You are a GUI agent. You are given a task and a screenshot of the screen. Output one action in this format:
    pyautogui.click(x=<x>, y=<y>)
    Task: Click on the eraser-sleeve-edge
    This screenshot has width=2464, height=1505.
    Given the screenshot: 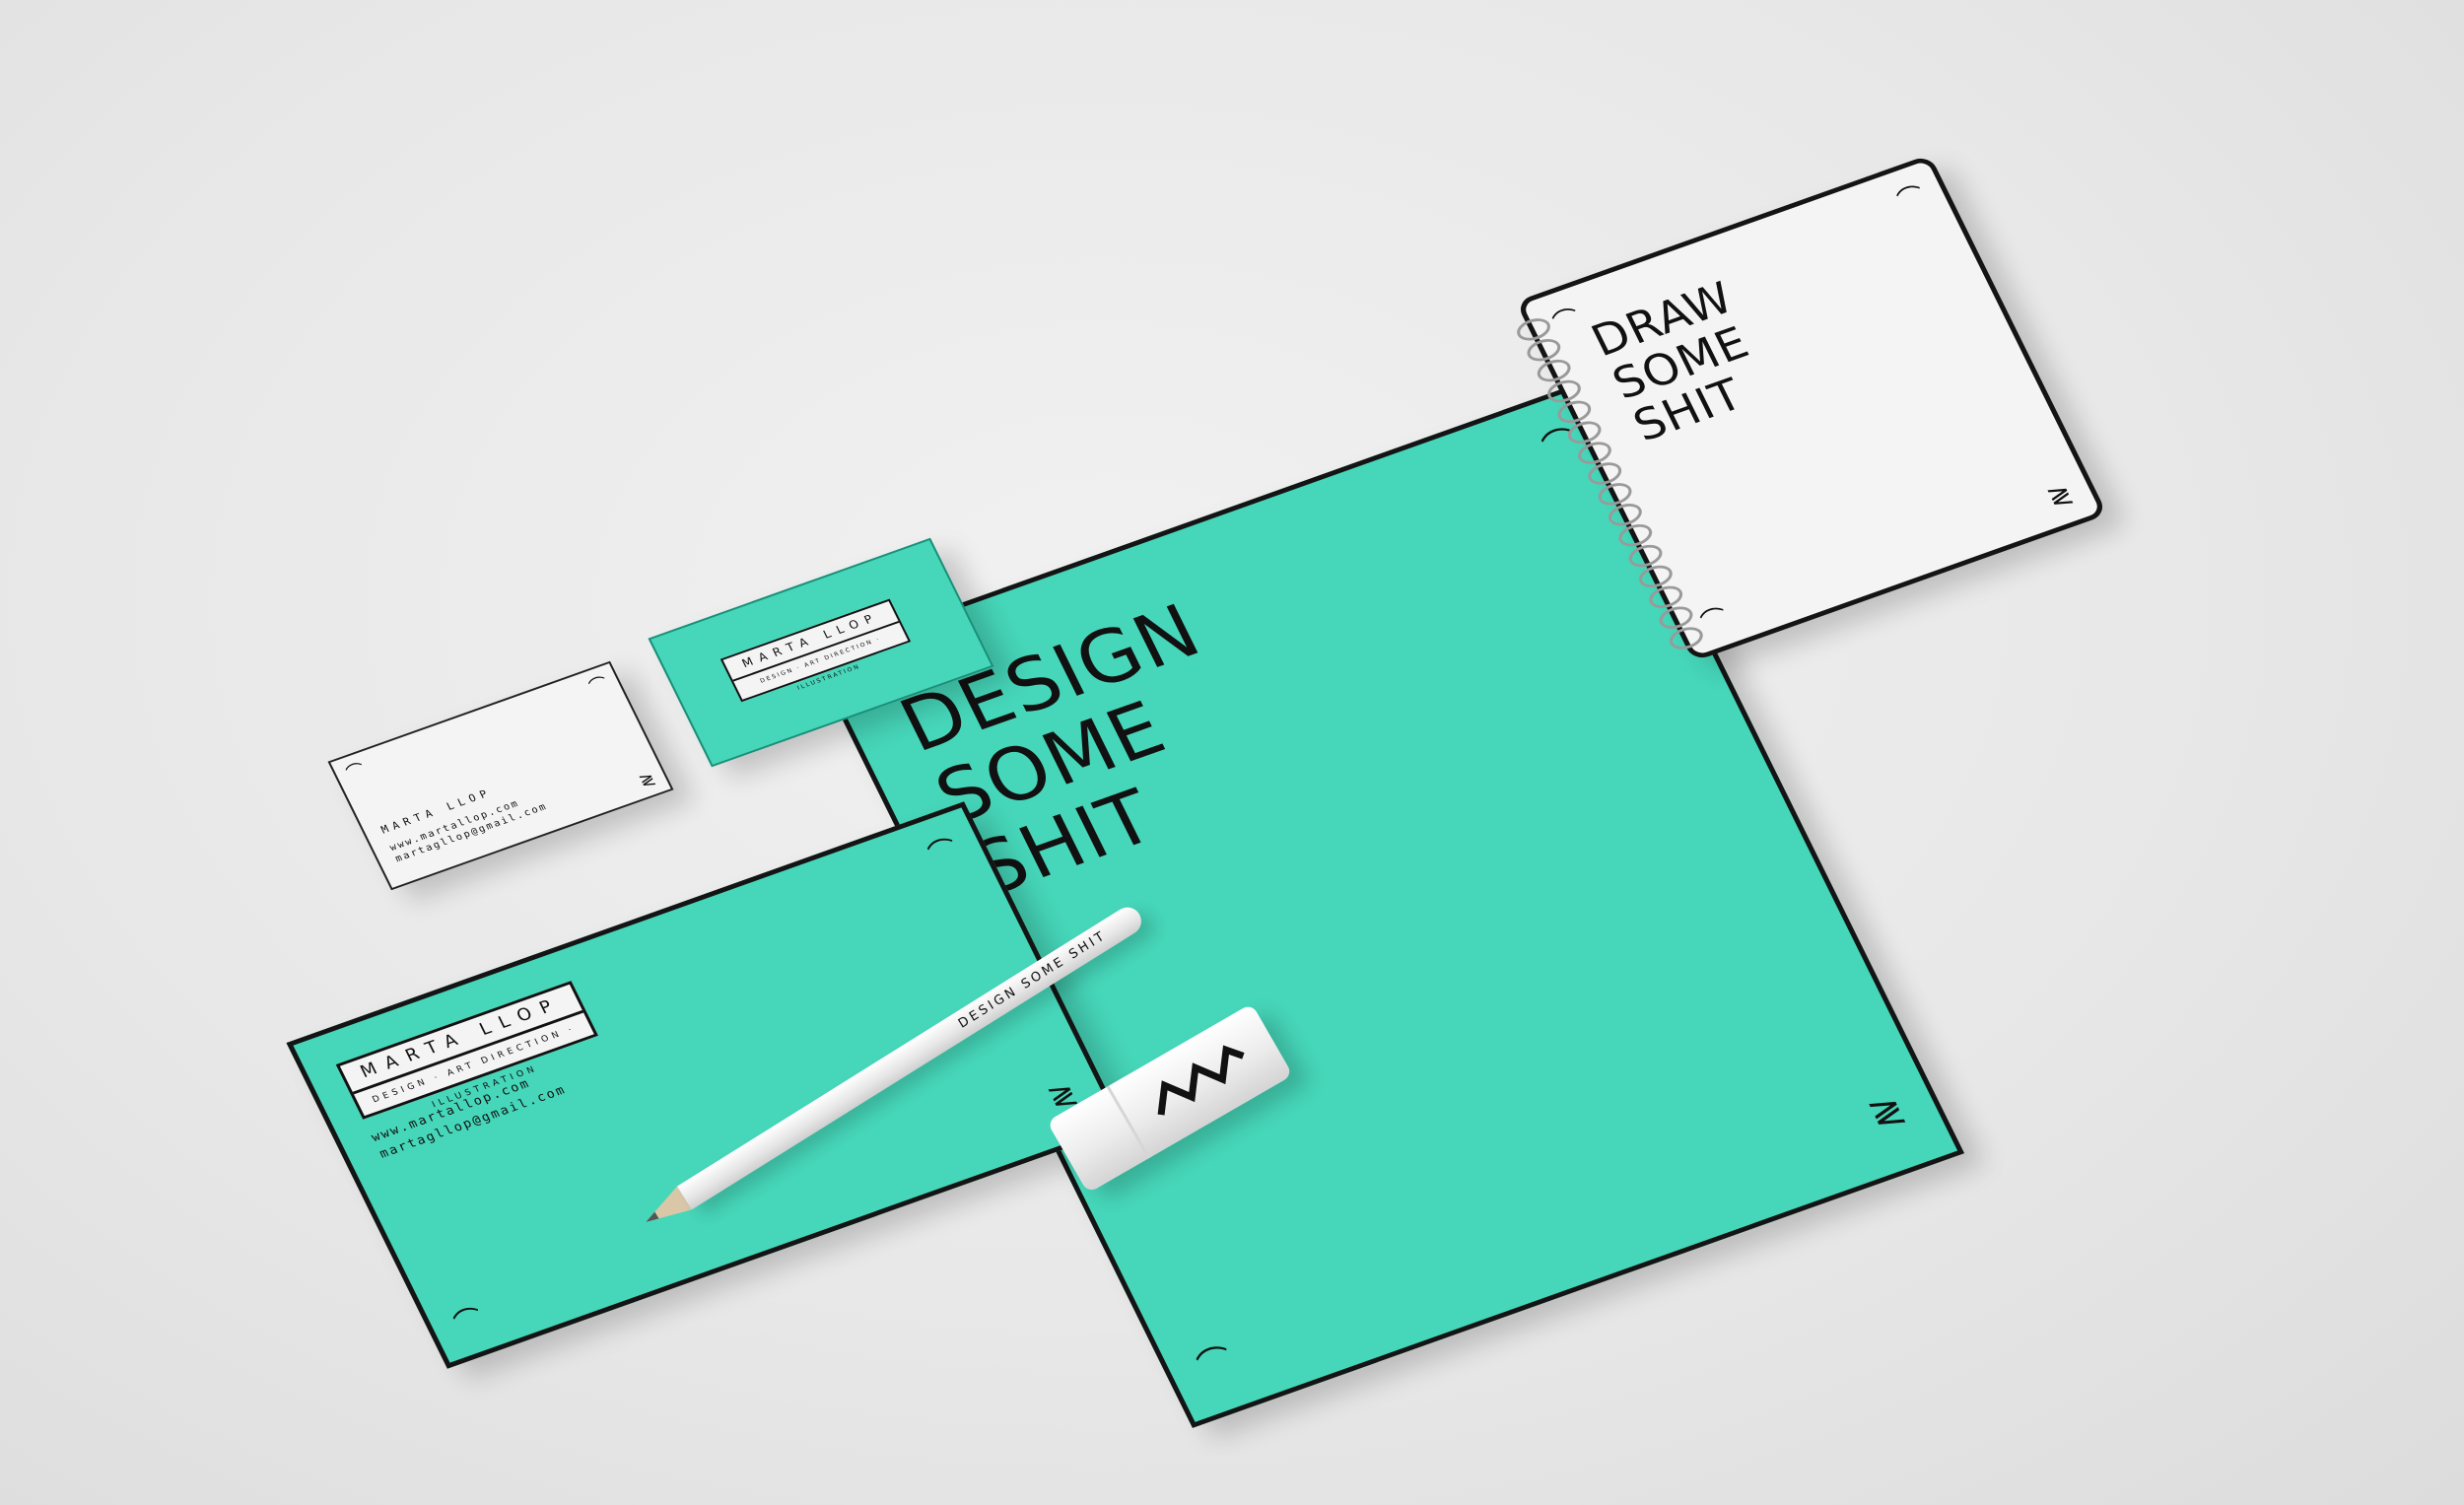 What is the action you would take?
    pyautogui.click(x=1128, y=1122)
    